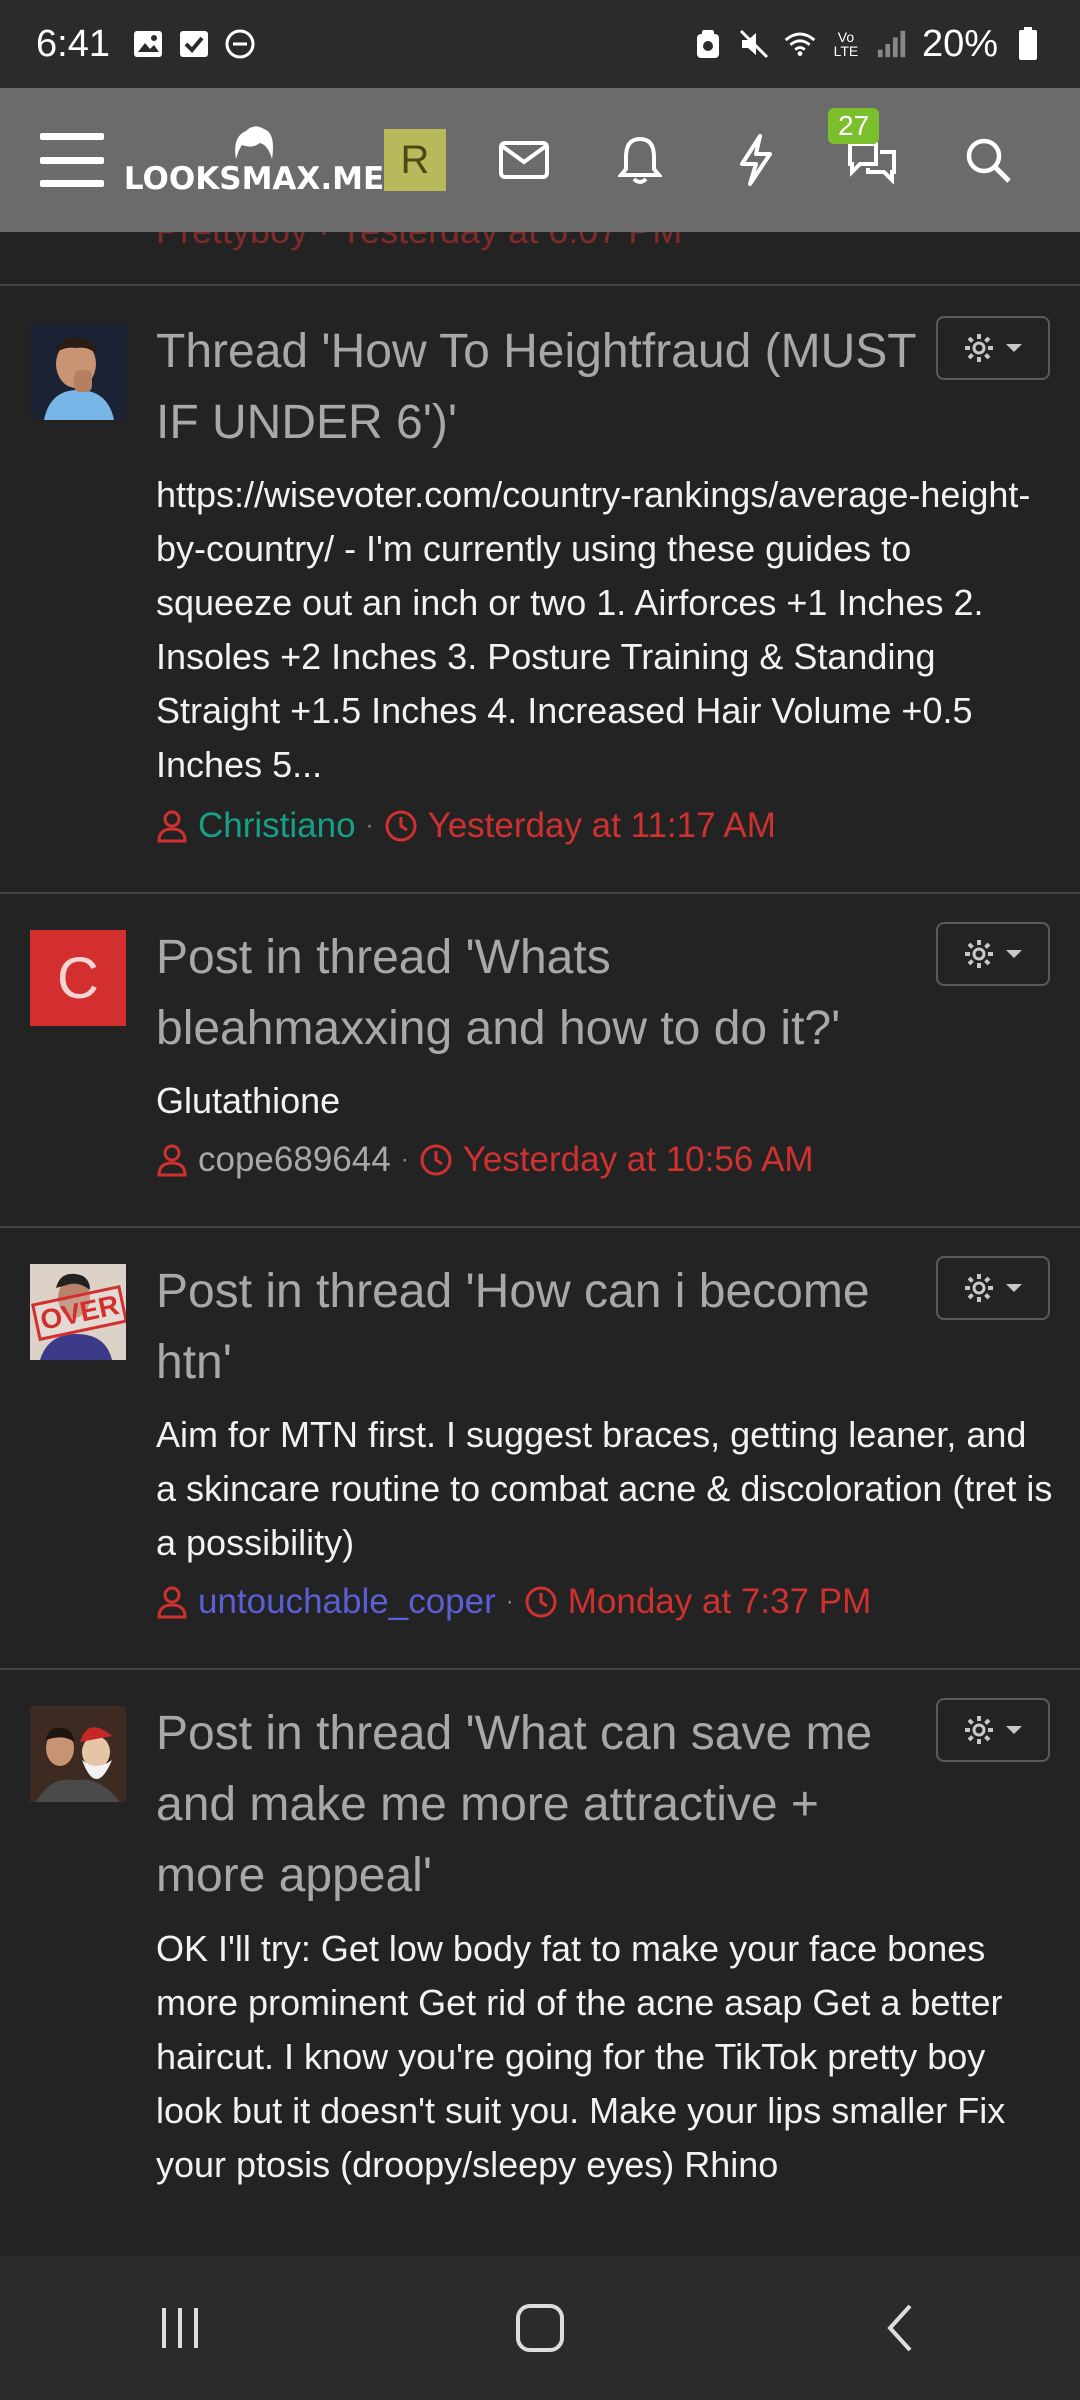 The image size is (1080, 2400). What do you see at coordinates (602, 826) in the screenshot?
I see `item-date: Yesterday at 11:17 AM` at bounding box center [602, 826].